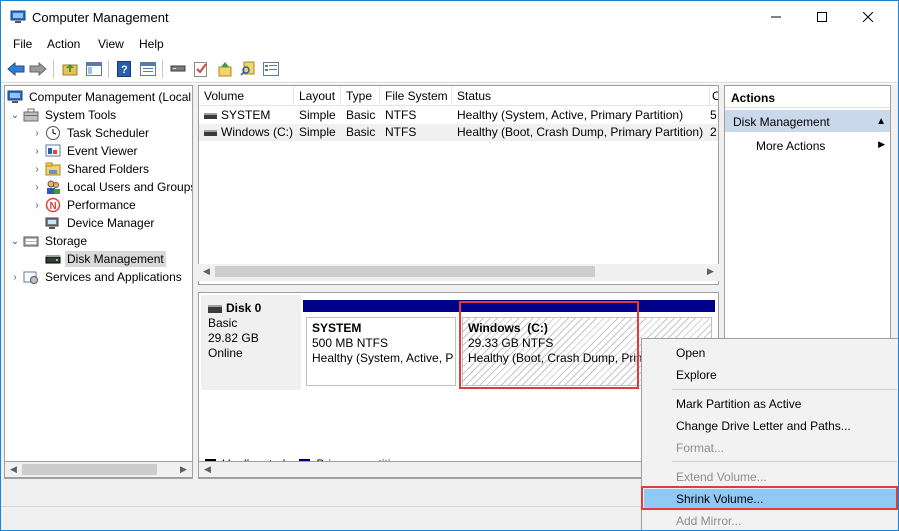 The width and height of the screenshot is (899, 531). I want to click on volume-name: SYSTEM, so click(246, 115).